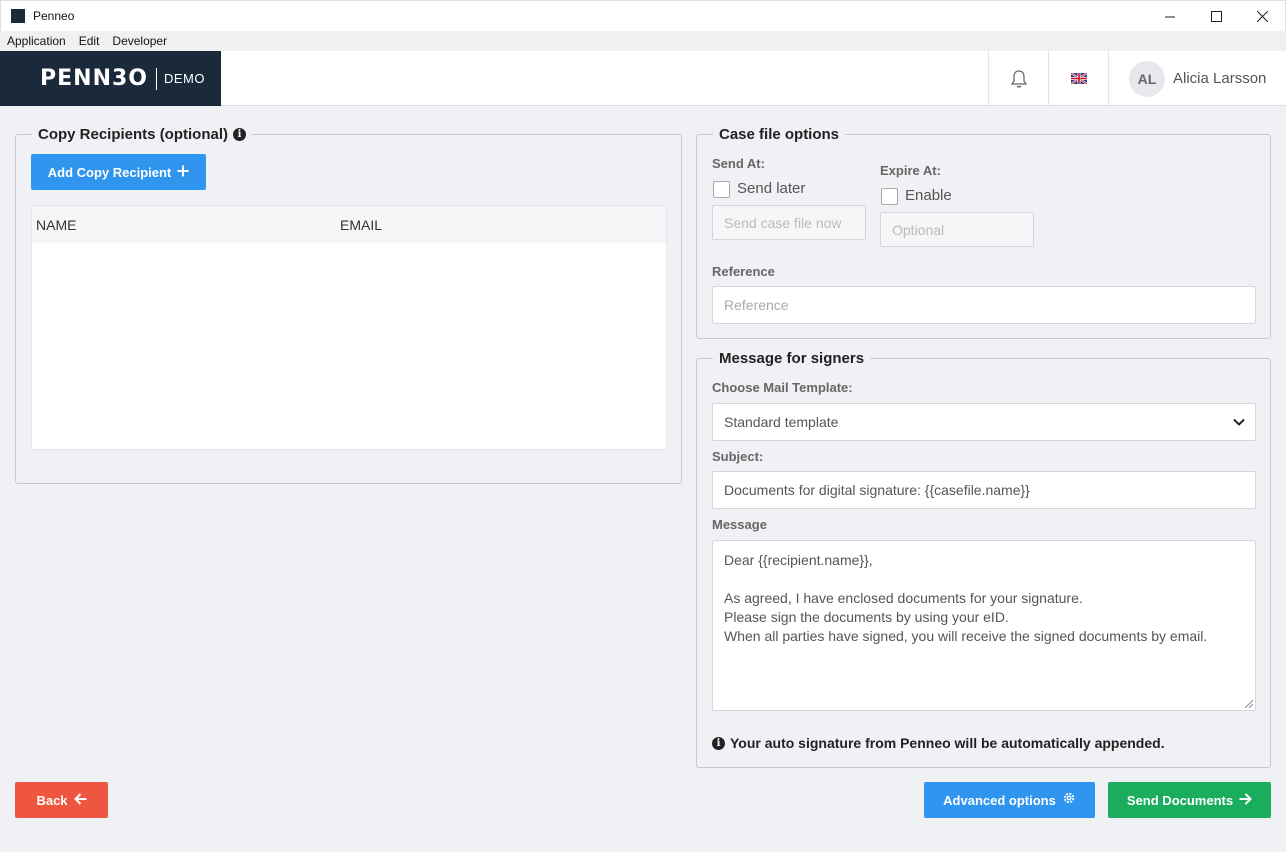  What do you see at coordinates (771, 188) in the screenshot?
I see `send-later-label: Send later` at bounding box center [771, 188].